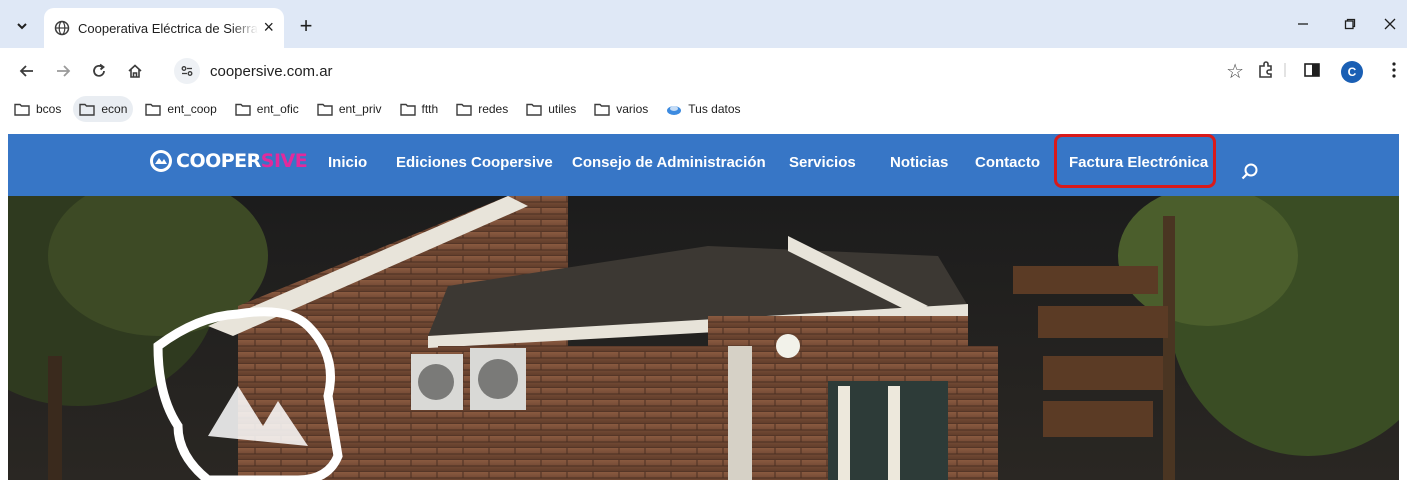  I want to click on bookmark-label: ent_coop, so click(192, 109).